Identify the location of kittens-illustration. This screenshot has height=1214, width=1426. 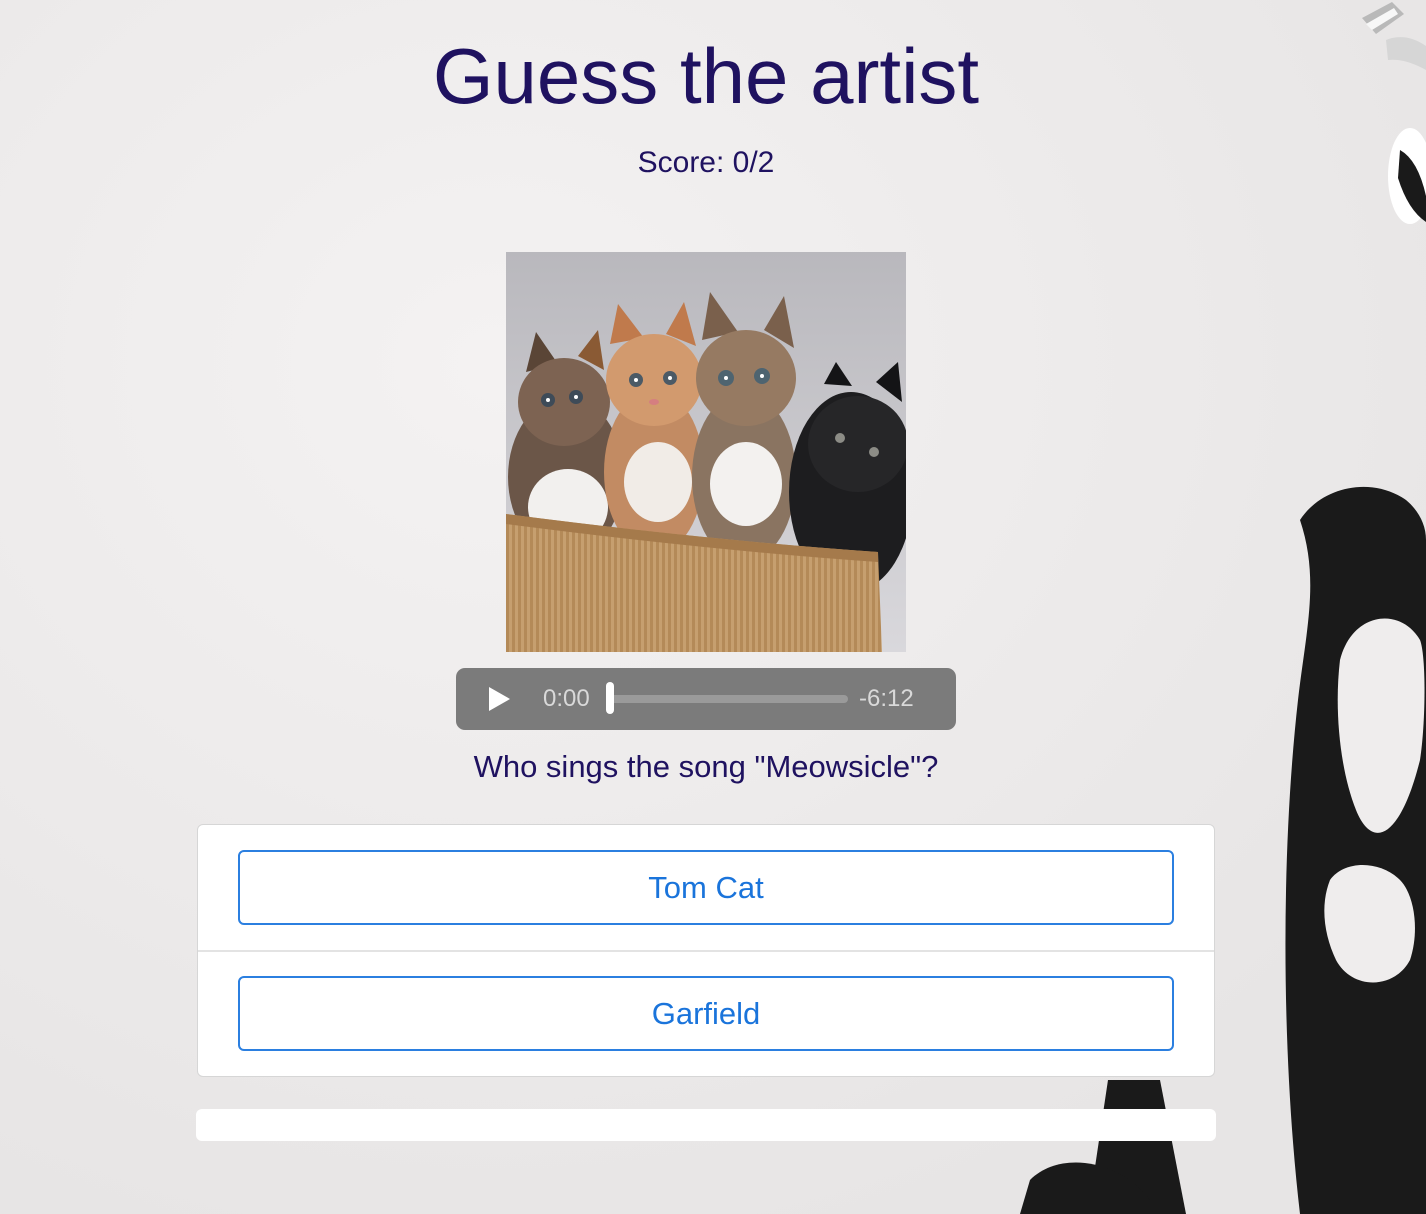
(706, 452).